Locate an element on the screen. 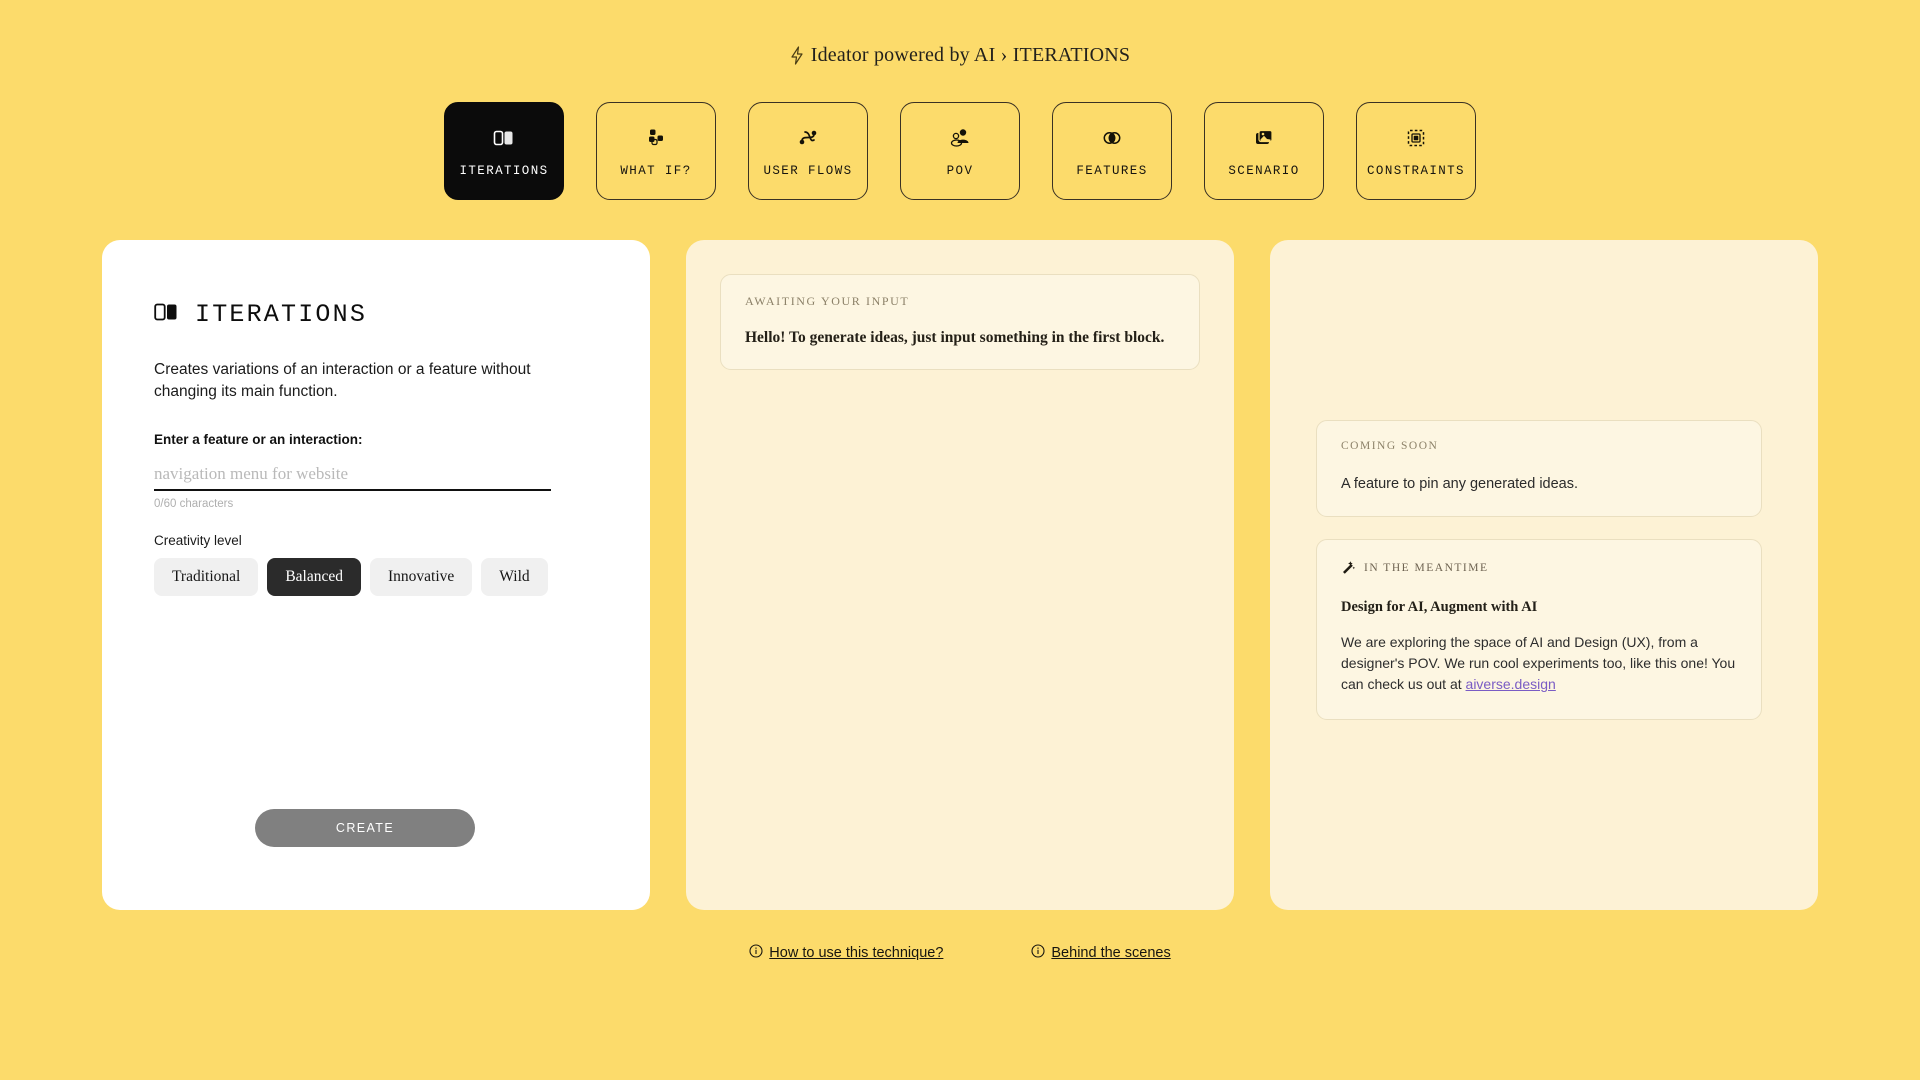 Image resolution: width=1920 pixels, height=1080 pixels. constraints-icon is located at coordinates (1416, 138).